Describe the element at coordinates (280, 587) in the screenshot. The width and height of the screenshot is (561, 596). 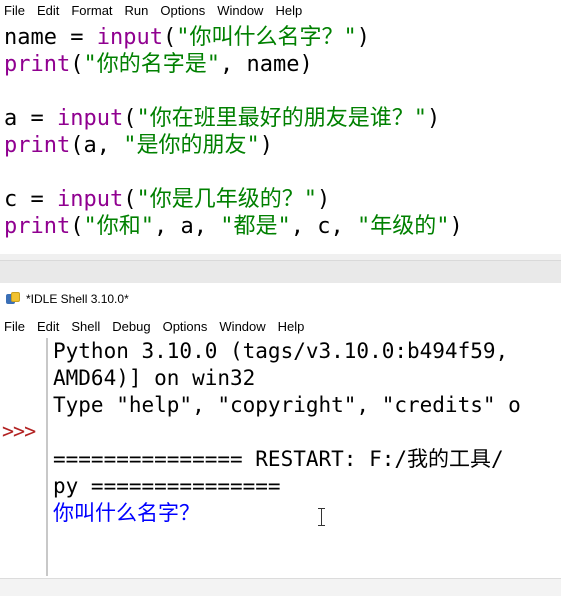
I see `shell-scrollbar` at that location.